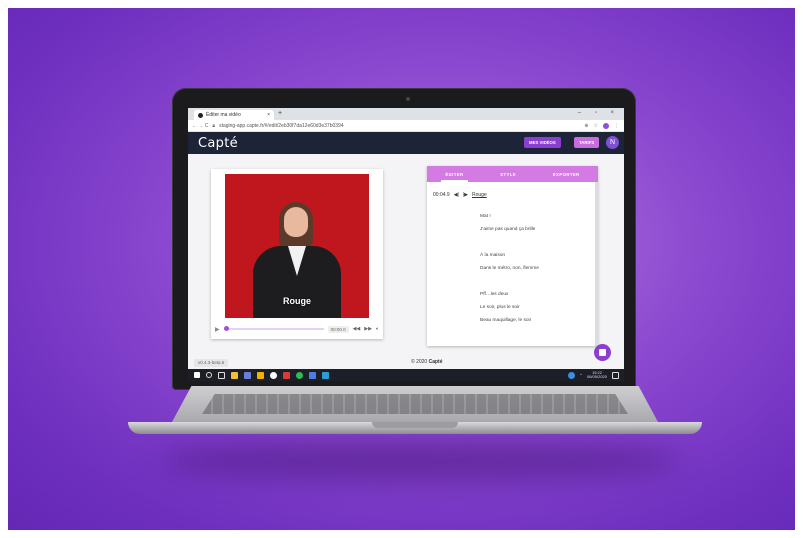  Describe the element at coordinates (368, 329) in the screenshot. I see `forward-icon: ▶▶` at that location.